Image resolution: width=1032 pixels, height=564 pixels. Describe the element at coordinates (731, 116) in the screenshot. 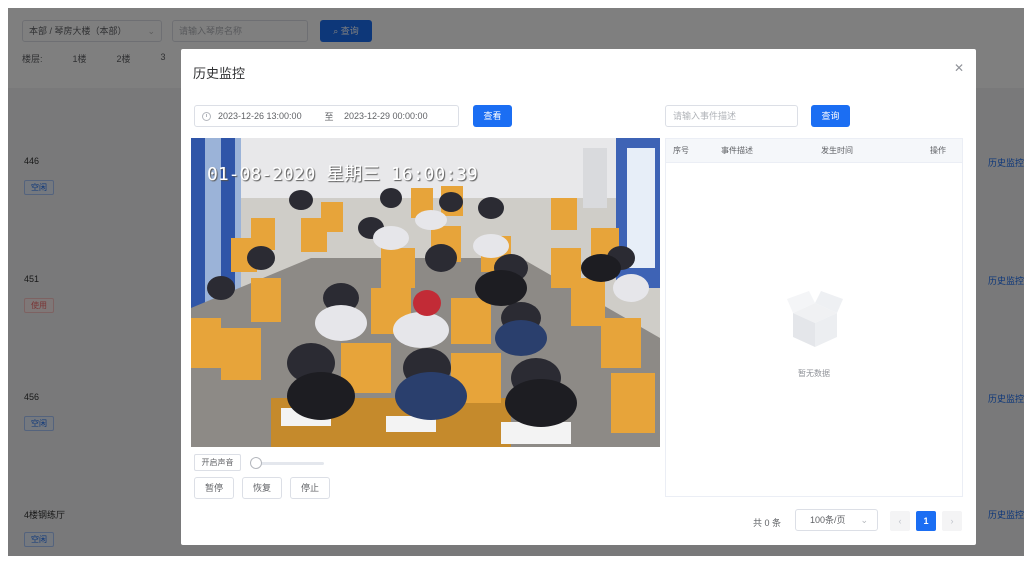

I see `event-search-input: 请输入事件描述` at that location.